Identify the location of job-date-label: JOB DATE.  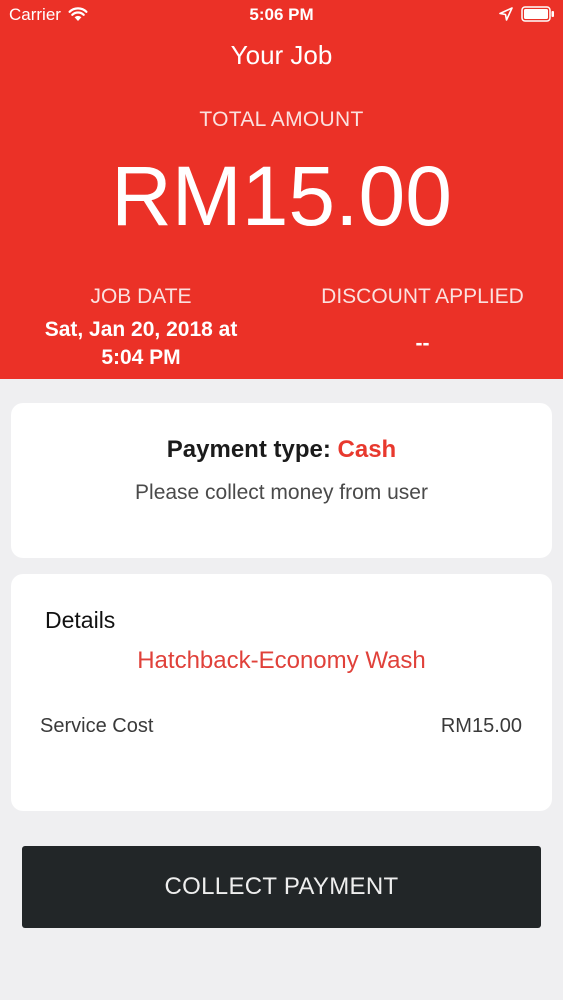
(141, 296).